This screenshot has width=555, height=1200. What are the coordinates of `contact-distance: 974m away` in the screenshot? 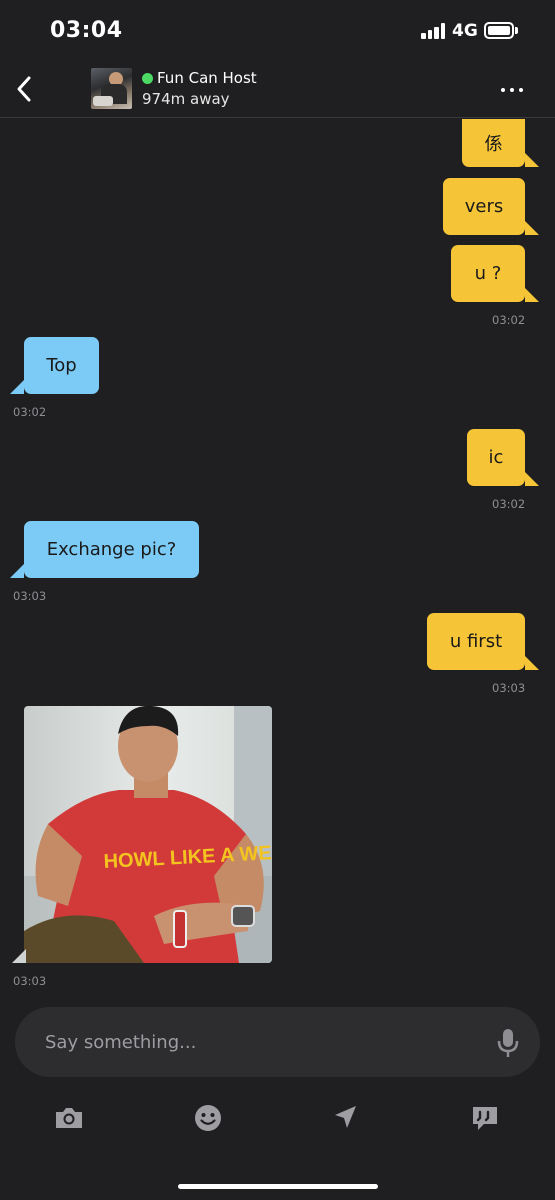 It's located at (186, 99).